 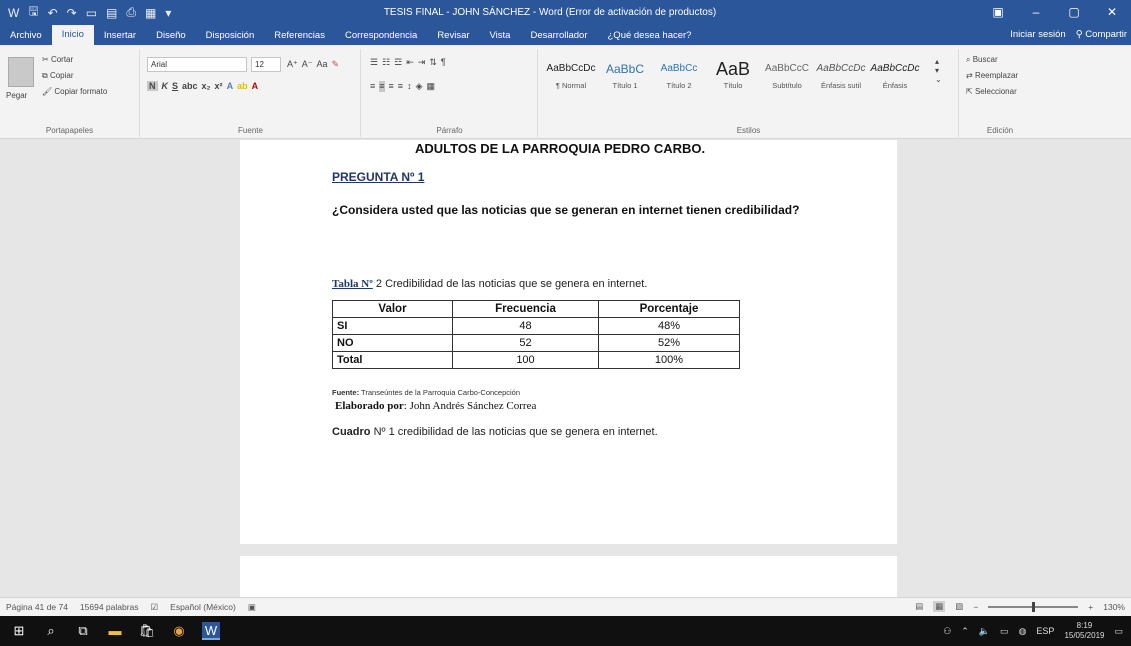 What do you see at coordinates (109, 607) in the screenshot?
I see `word-count: 15694 palabras` at bounding box center [109, 607].